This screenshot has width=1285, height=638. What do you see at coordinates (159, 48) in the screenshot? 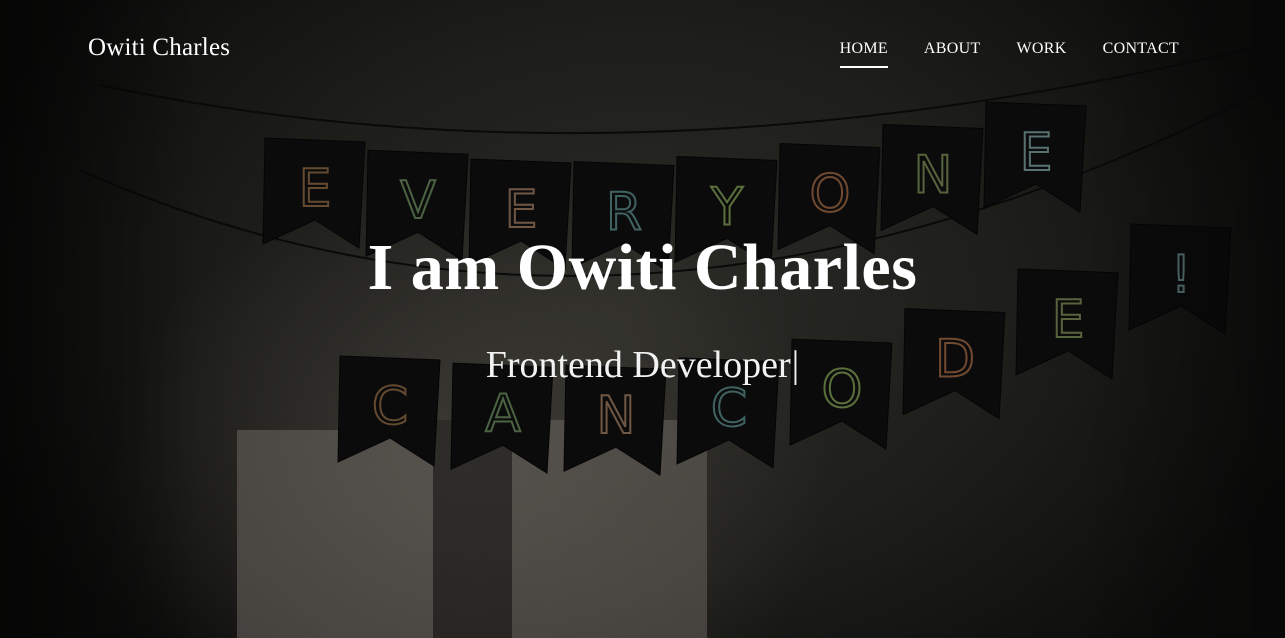
I see `brand-logo-link: Owiti Charles` at bounding box center [159, 48].